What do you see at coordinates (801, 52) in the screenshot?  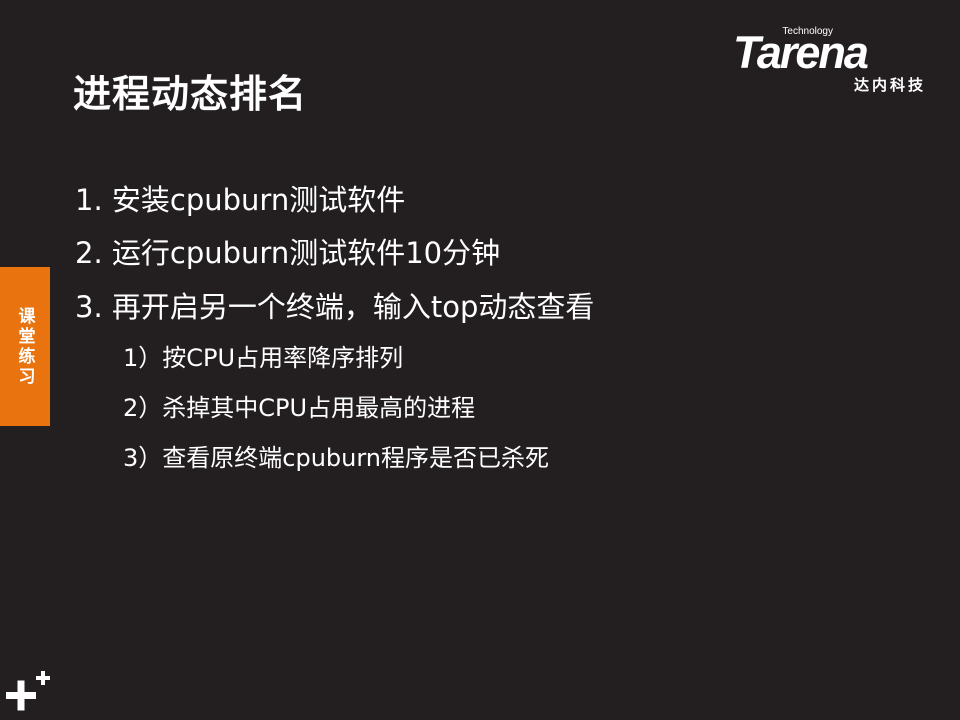 I see `logo-wordmark: Tarena` at bounding box center [801, 52].